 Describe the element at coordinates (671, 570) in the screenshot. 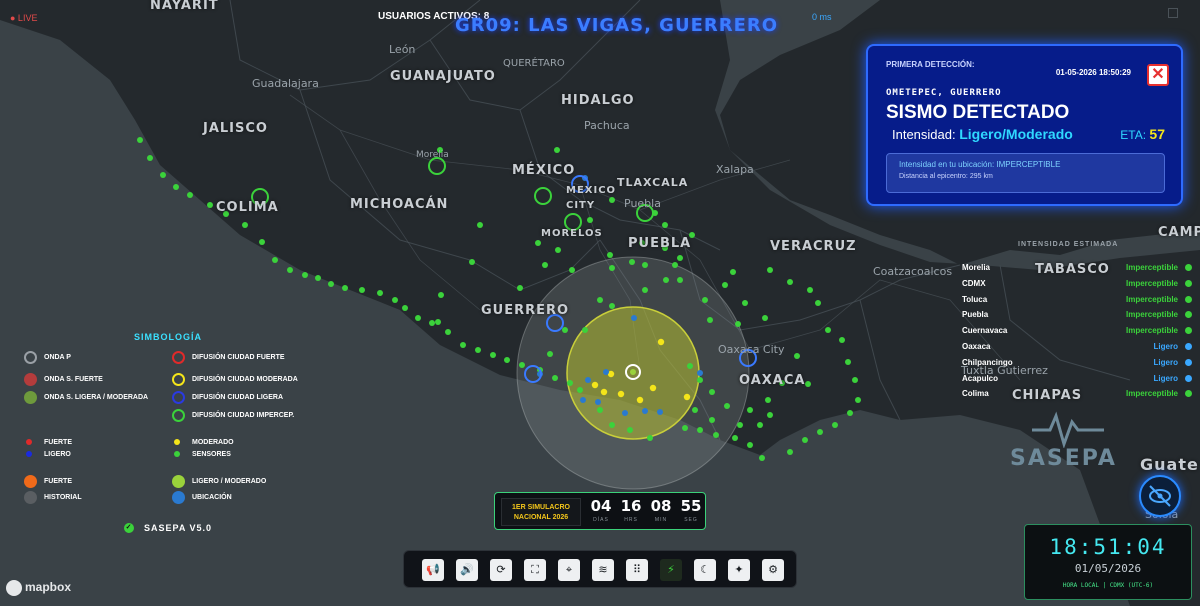

I see `plug-button: ⚡` at that location.